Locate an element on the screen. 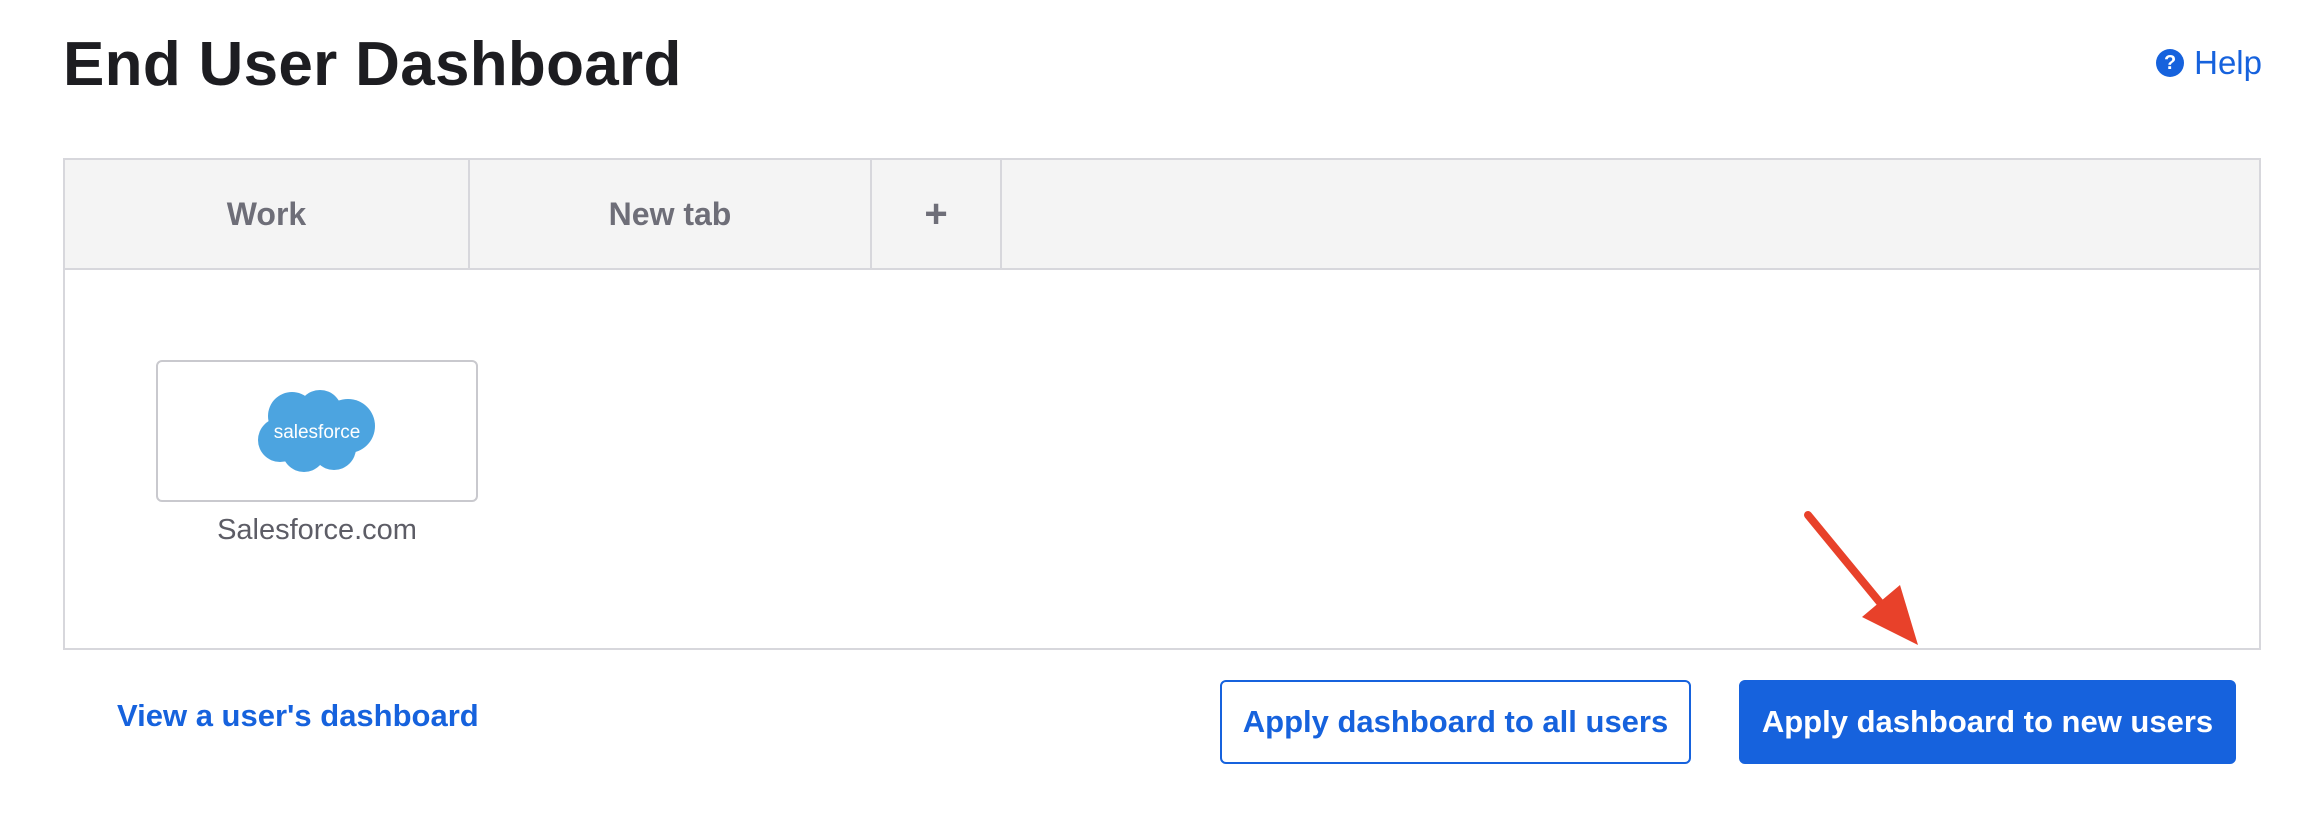  app-tile-button: salesforce is located at coordinates (317, 431).